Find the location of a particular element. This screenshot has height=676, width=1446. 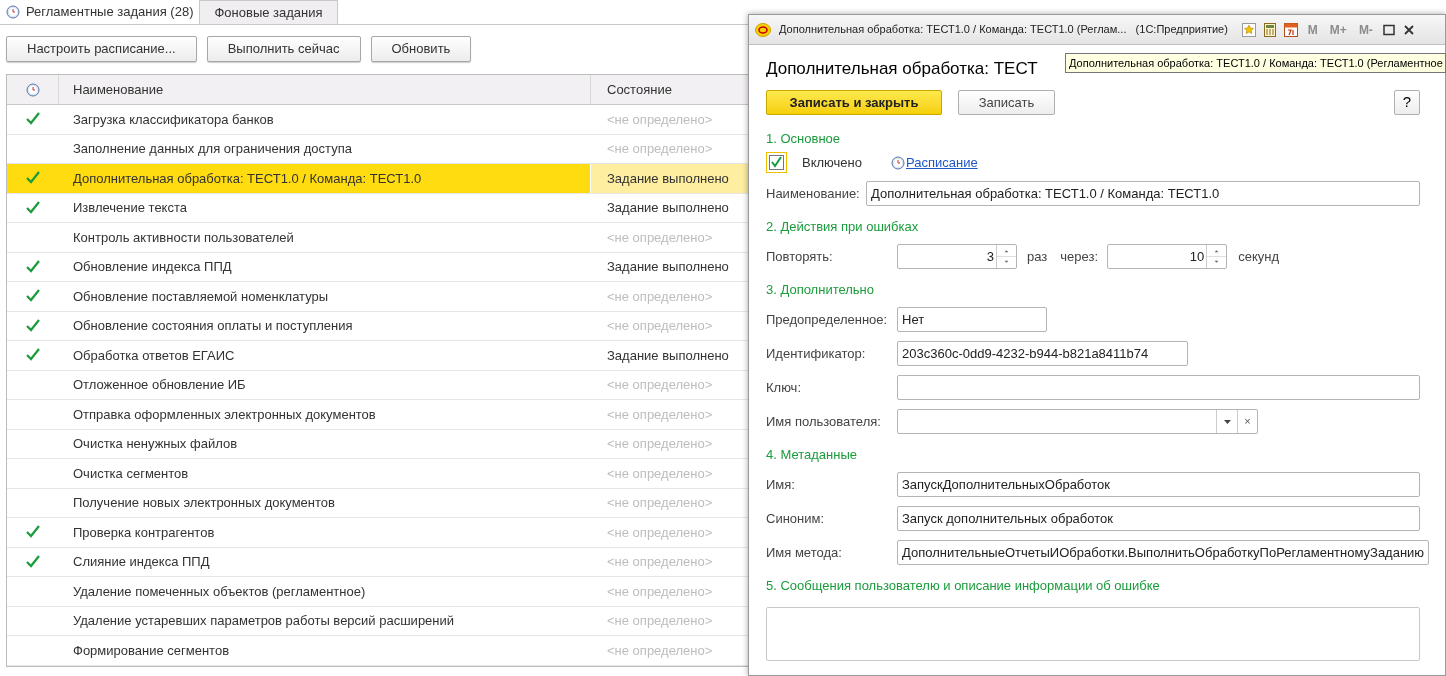

field-label: Предопределенное: is located at coordinates (827, 319).